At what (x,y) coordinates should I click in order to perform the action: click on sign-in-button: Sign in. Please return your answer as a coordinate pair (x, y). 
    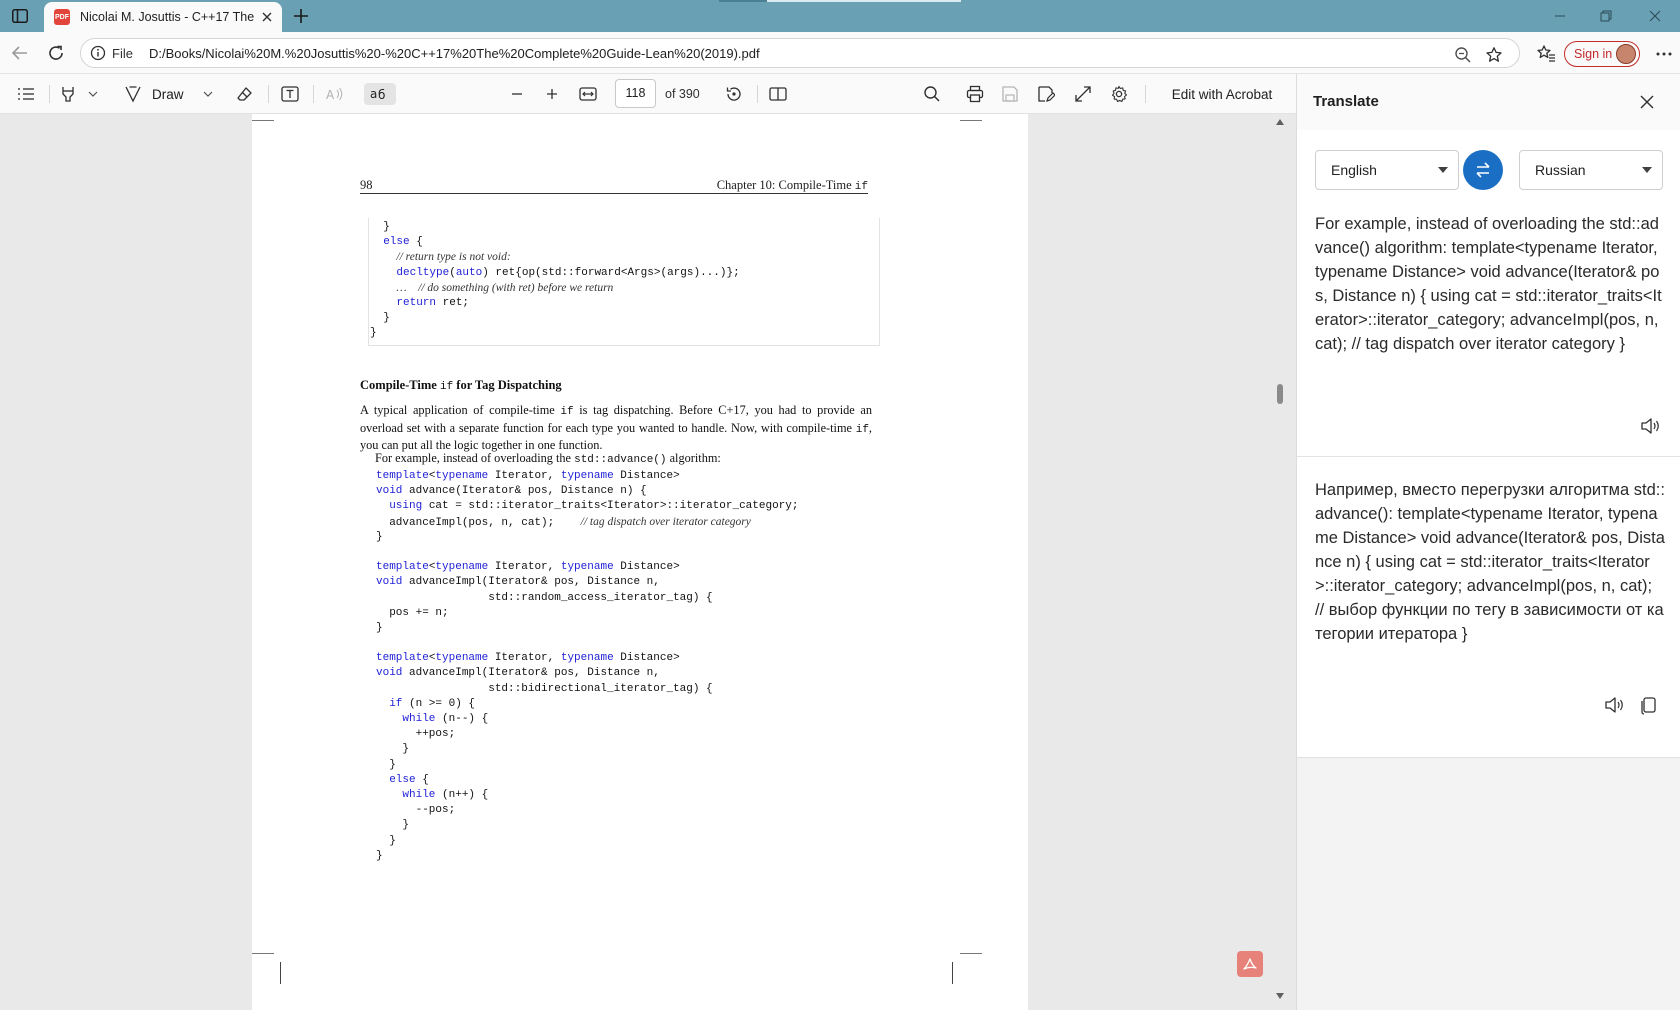
    Looking at the image, I should click on (1602, 54).